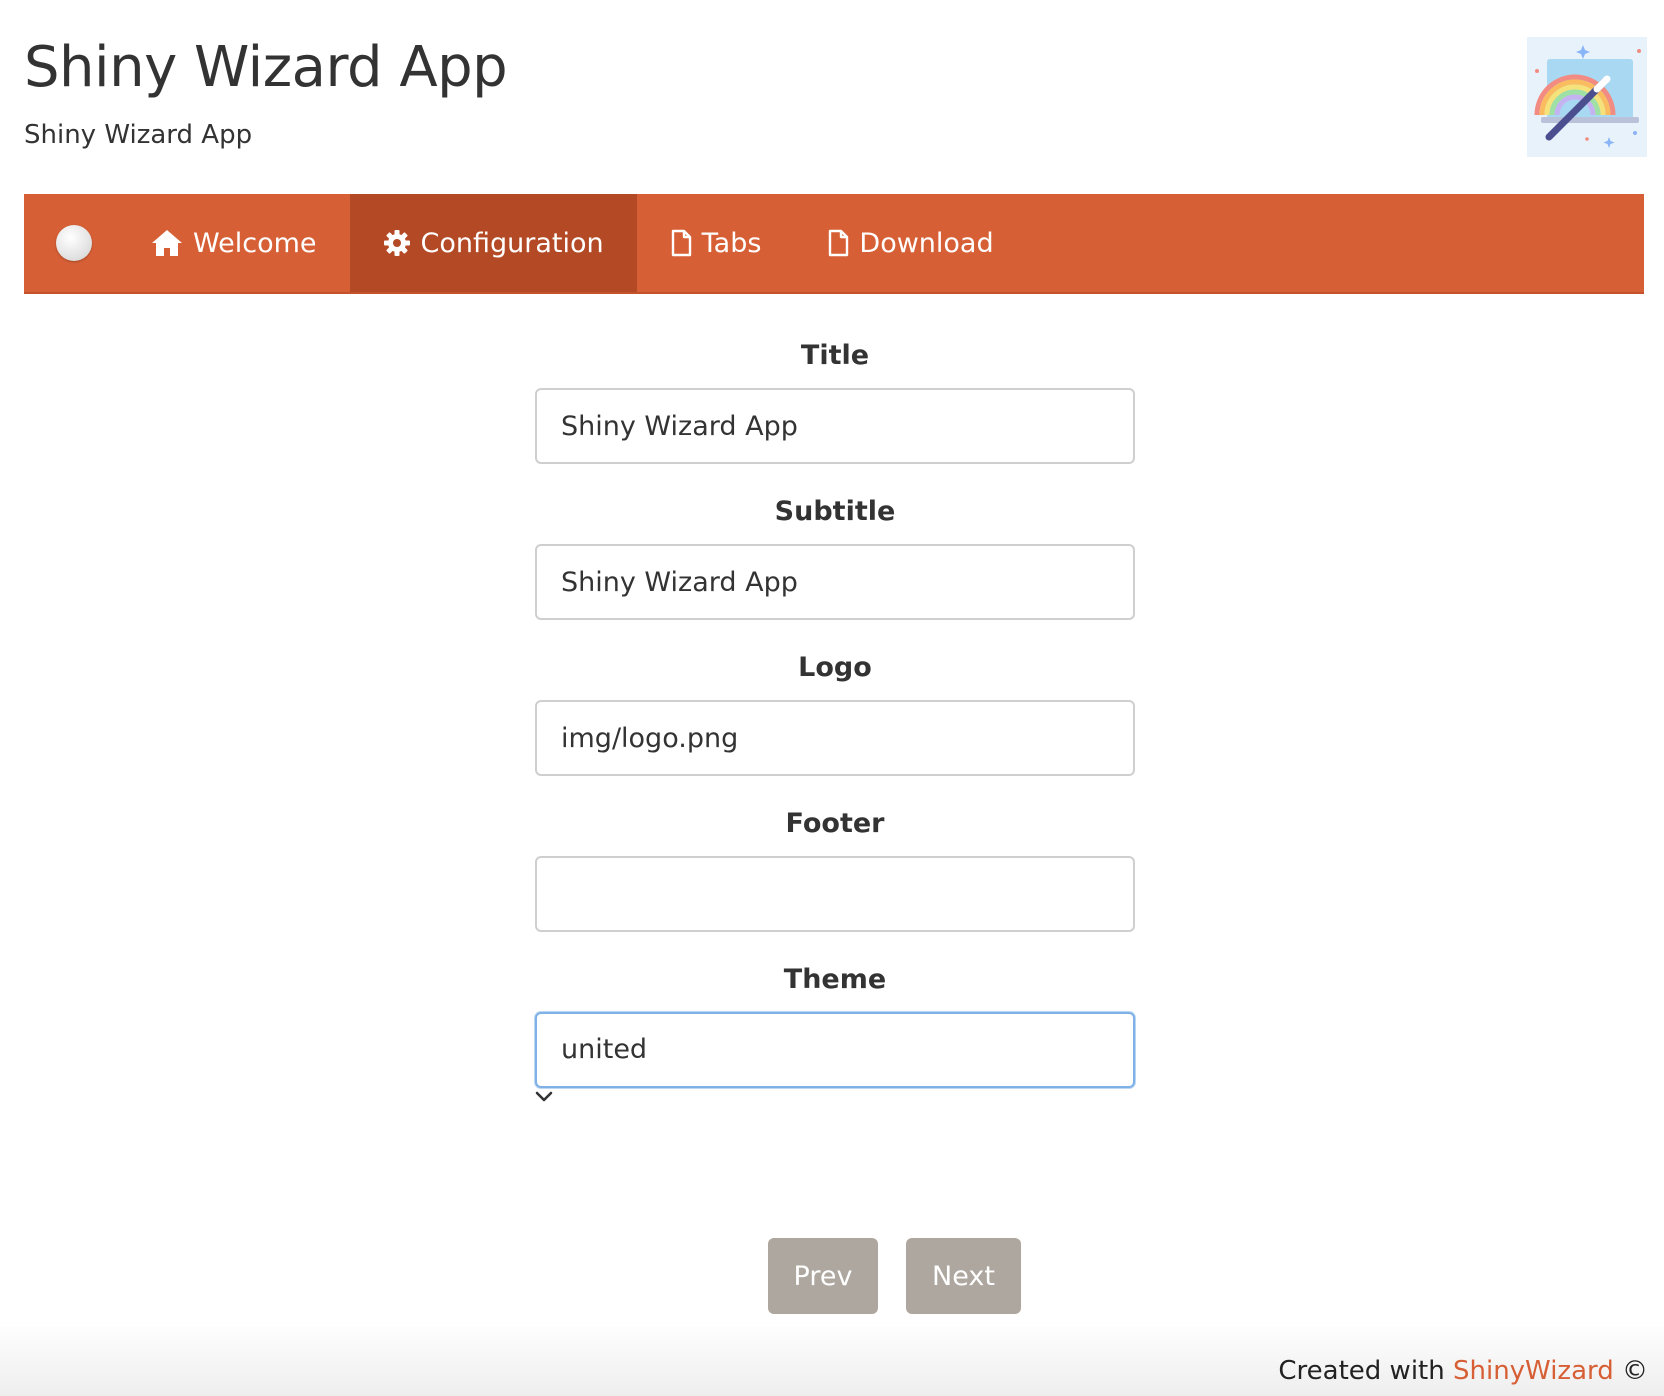 The height and width of the screenshot is (1396, 1664). I want to click on tab-configuration-label: Configuration, so click(512, 243).